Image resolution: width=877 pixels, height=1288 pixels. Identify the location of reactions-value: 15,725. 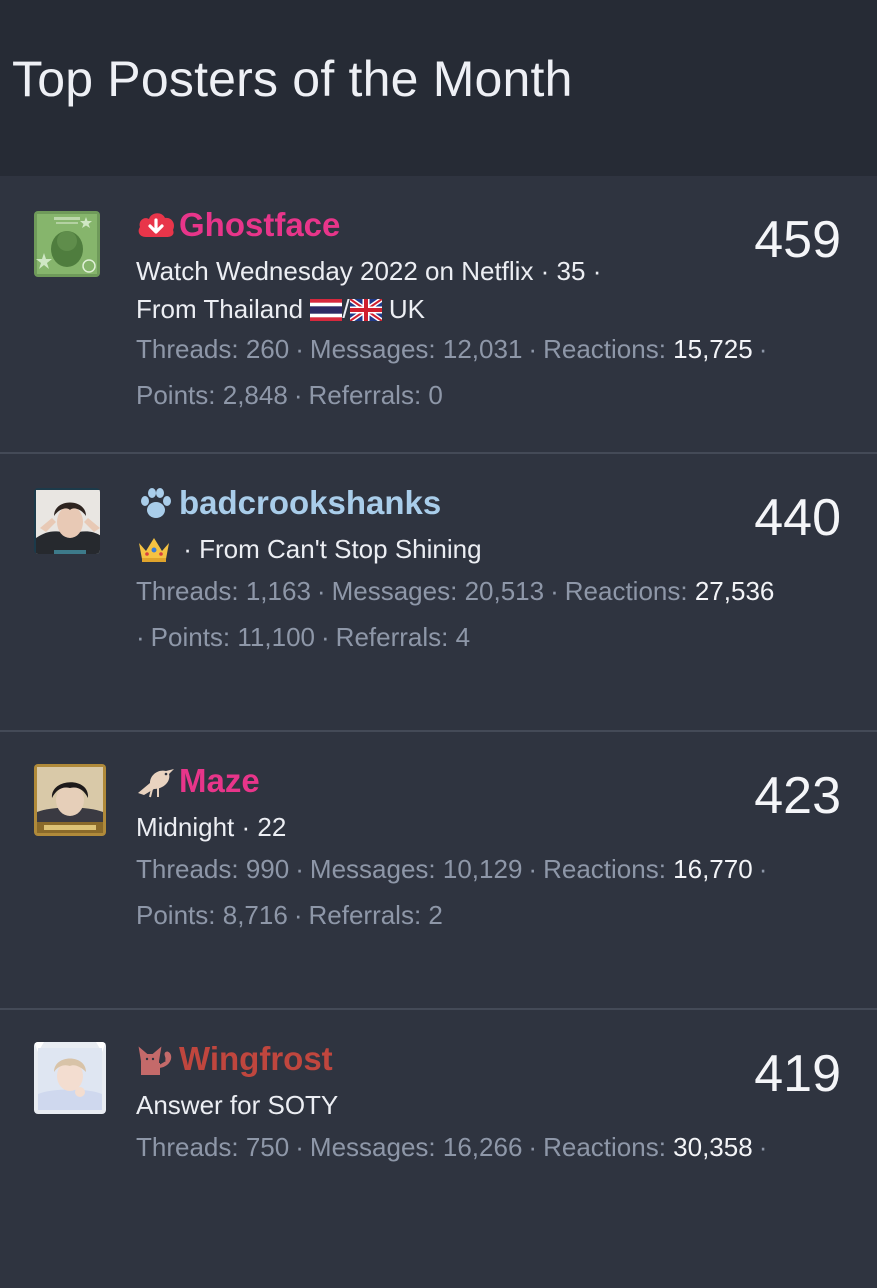
(713, 349).